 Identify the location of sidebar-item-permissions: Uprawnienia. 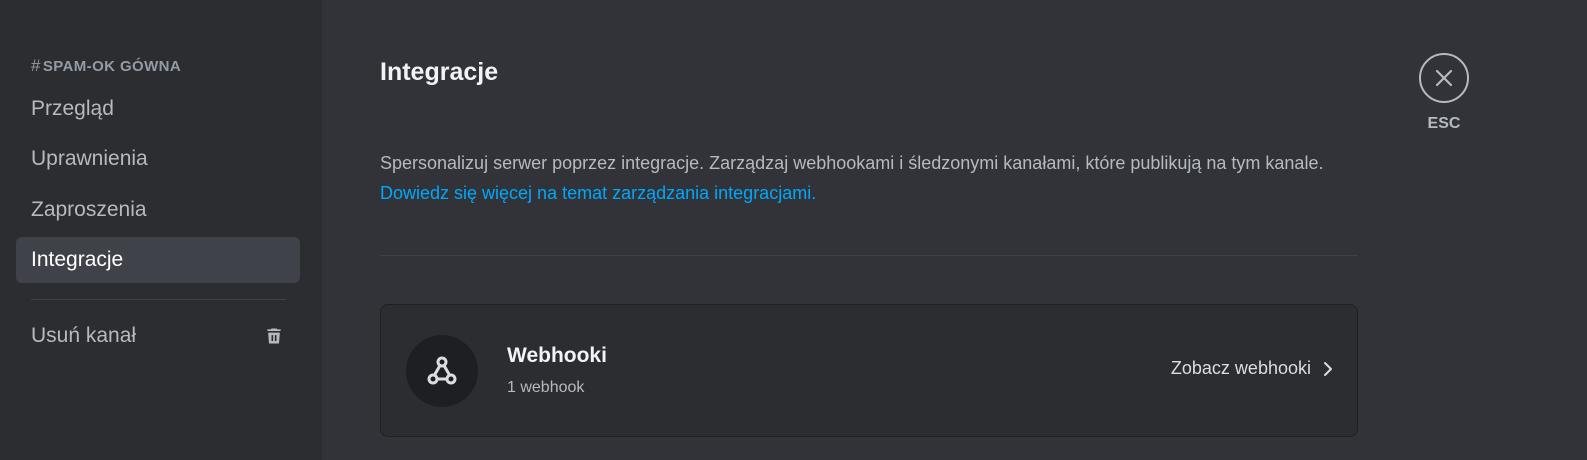
(158, 159).